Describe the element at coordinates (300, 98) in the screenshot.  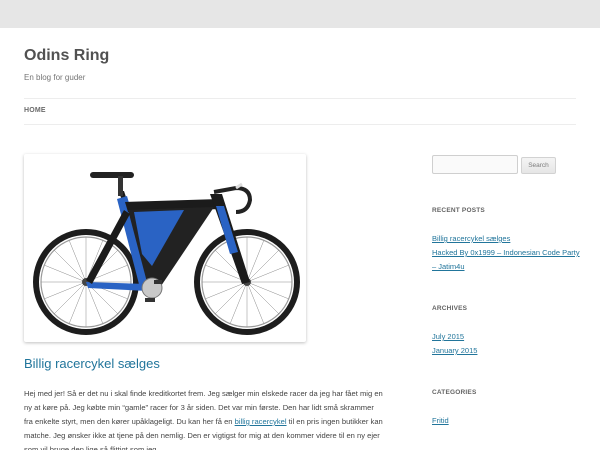
I see `nav-divider-top` at that location.